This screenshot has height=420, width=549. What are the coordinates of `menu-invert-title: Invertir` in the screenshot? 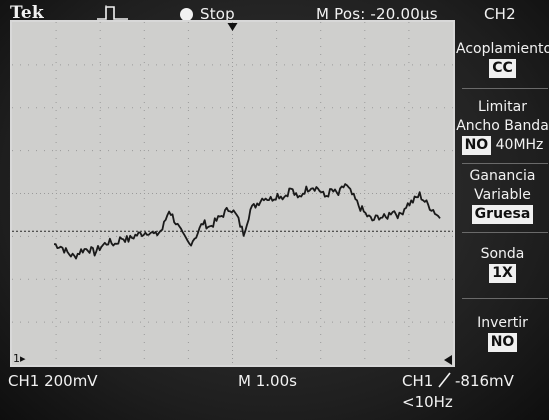 It's located at (502, 323).